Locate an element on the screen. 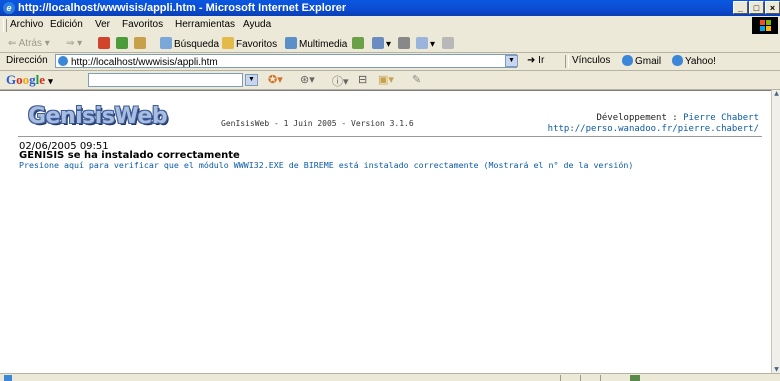  discuss-button is located at coordinates (449, 43).